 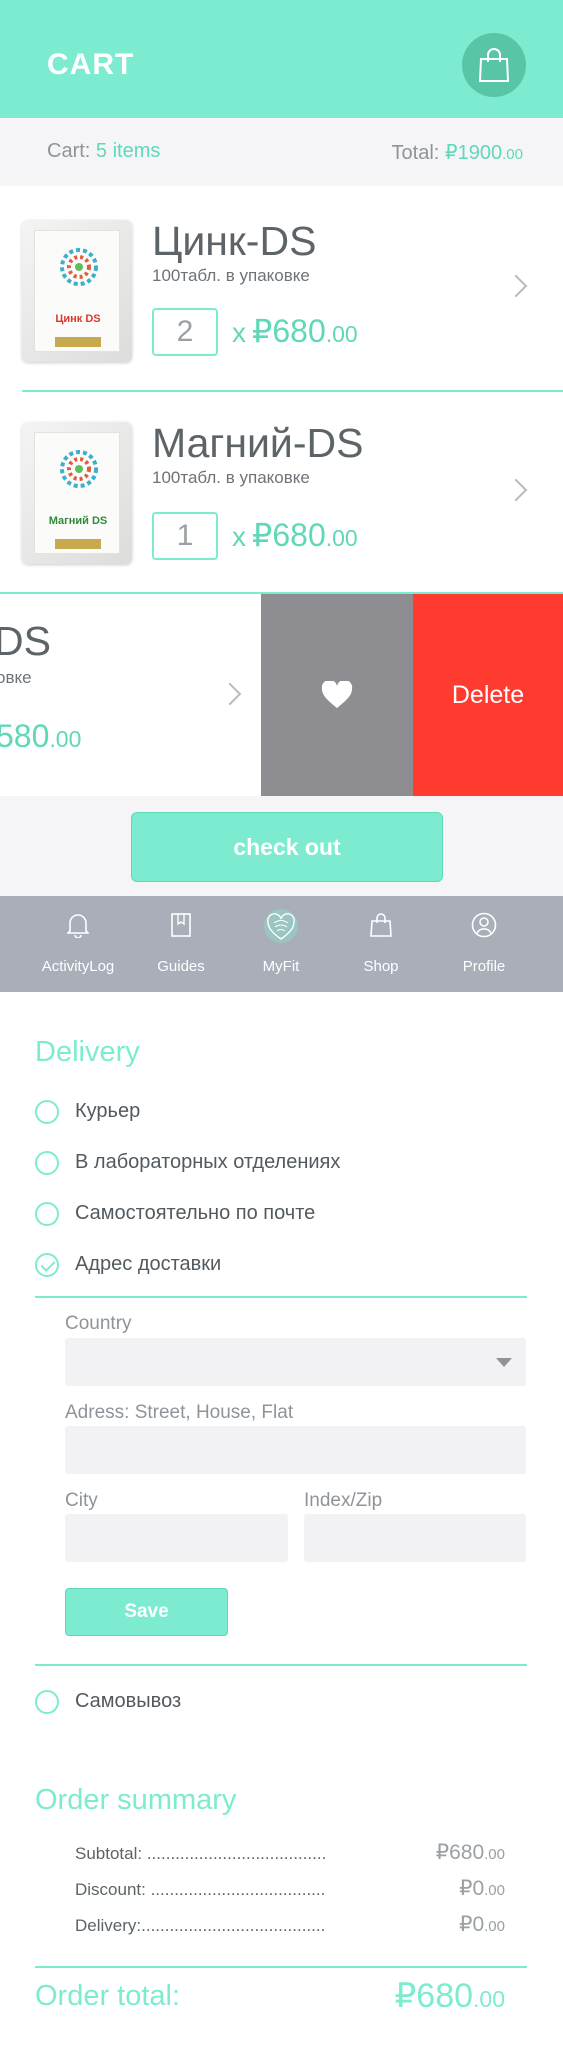 What do you see at coordinates (281, 966) in the screenshot?
I see `tab-label: MyFit` at bounding box center [281, 966].